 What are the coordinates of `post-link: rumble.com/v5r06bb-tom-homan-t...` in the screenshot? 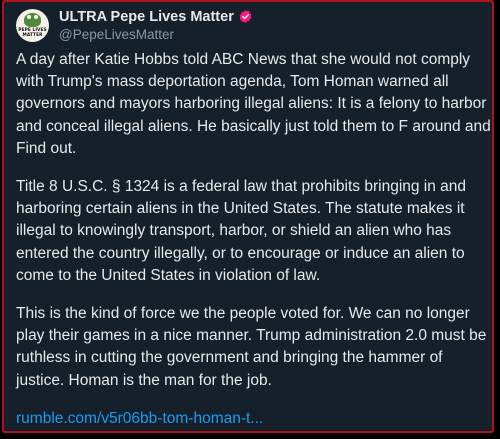 It's located at (139, 419).